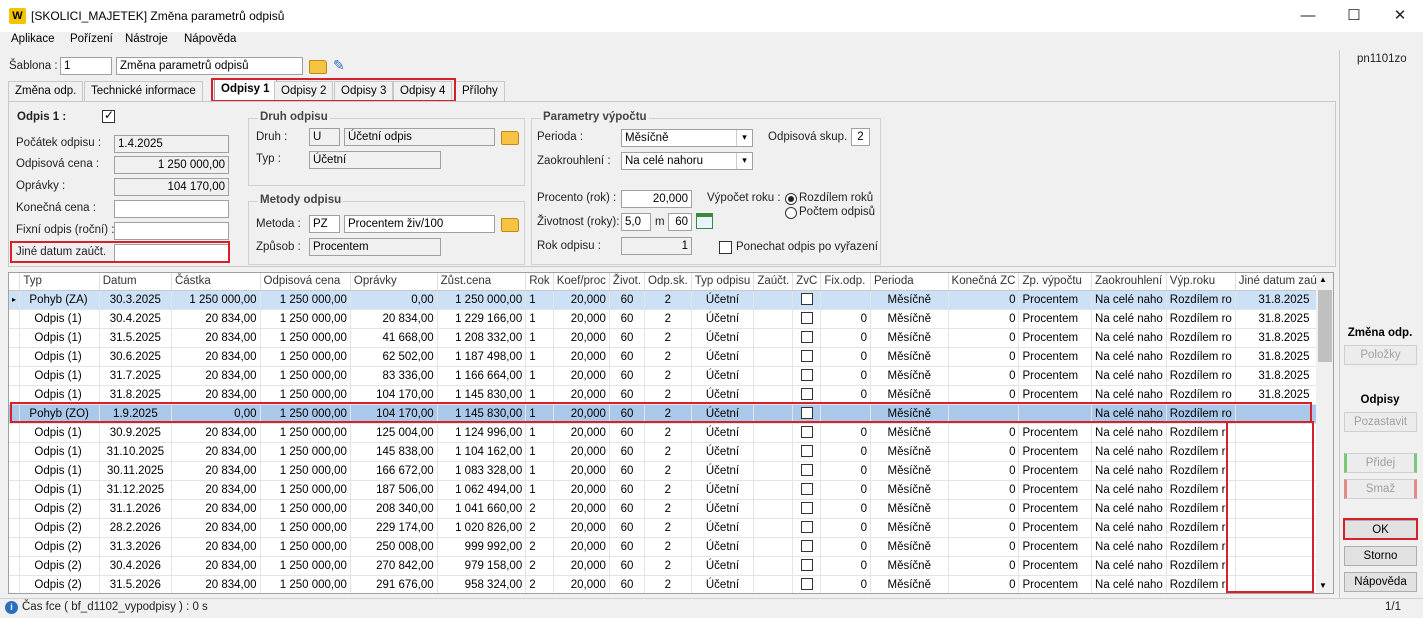 The height and width of the screenshot is (618, 1423). Describe the element at coordinates (1055, 282) in the screenshot. I see `grid-header-16: Zp. výpočtu` at that location.